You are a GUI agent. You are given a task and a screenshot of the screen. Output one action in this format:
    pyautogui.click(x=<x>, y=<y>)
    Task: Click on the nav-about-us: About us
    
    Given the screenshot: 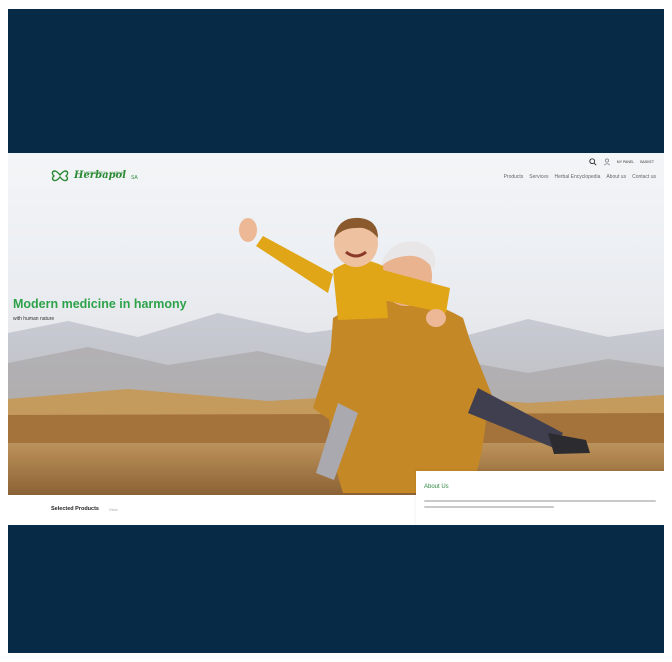 What is the action you would take?
    pyautogui.click(x=616, y=177)
    